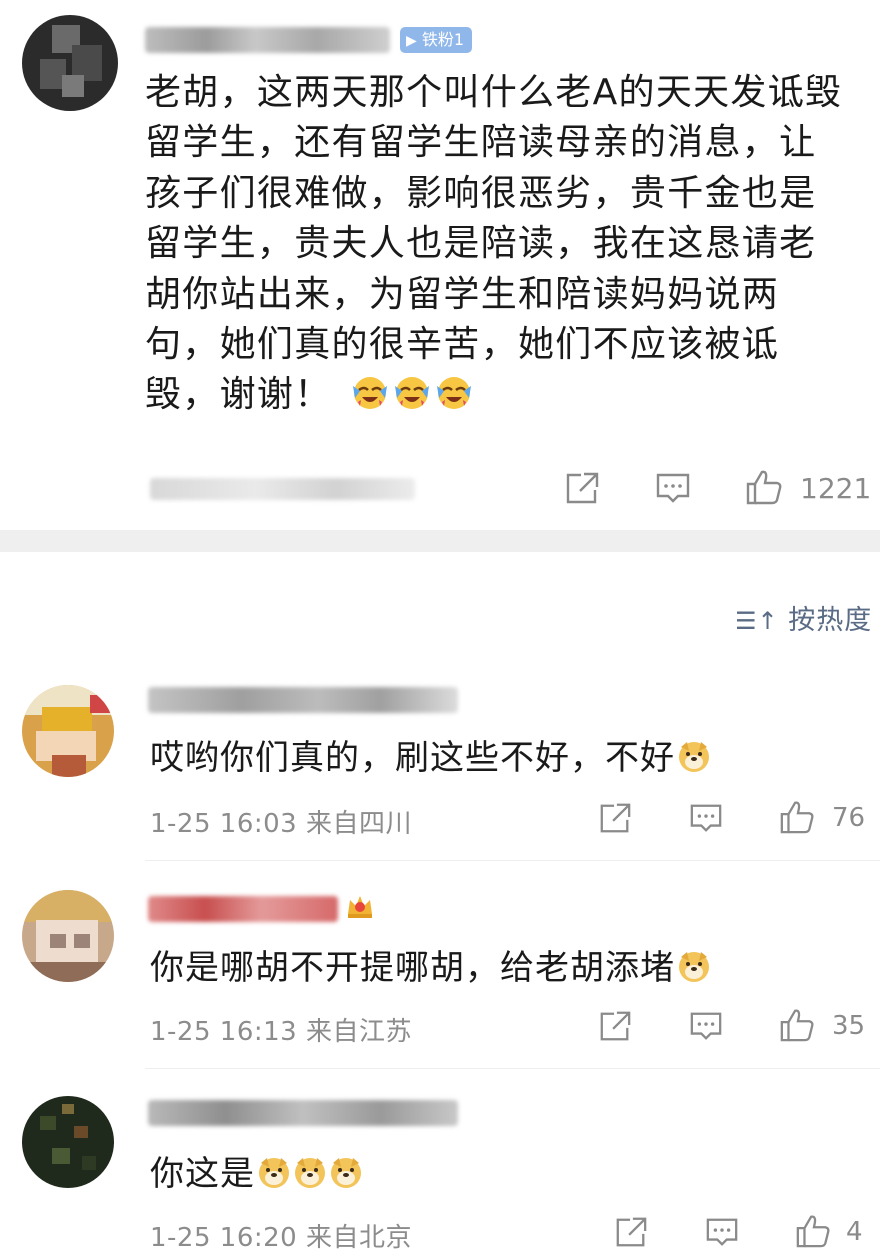 The height and width of the screenshot is (1257, 880). Describe the element at coordinates (224, 1032) in the screenshot. I see `reply-time: 1-25 16:13` at that location.